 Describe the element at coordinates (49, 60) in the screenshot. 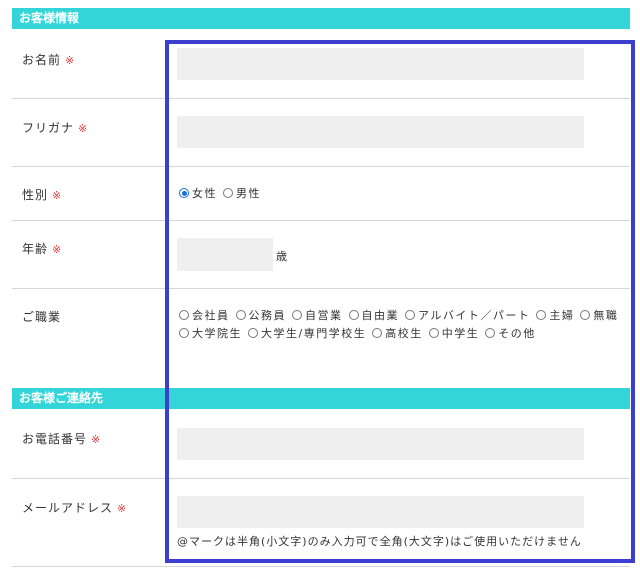

I see `name-label: お名前 ※` at that location.